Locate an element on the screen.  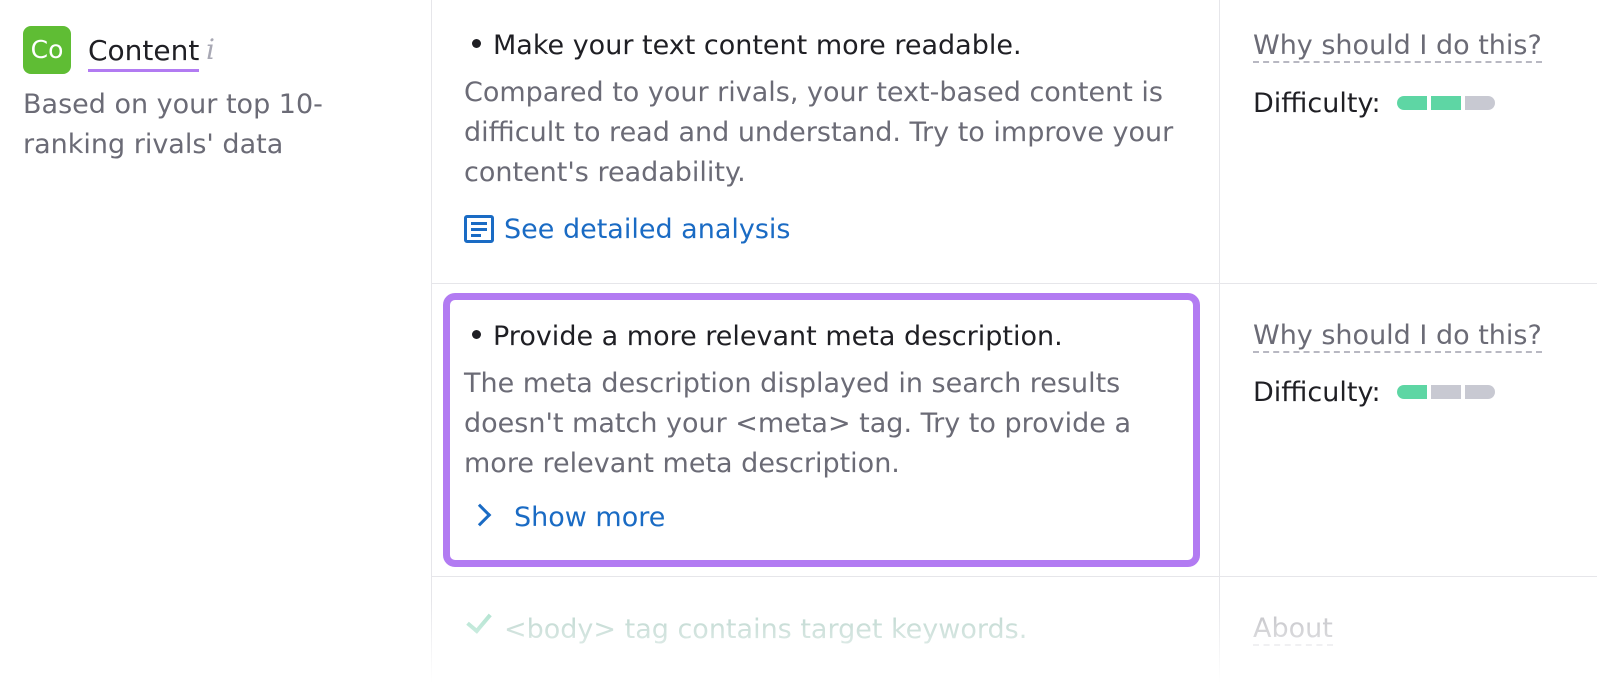
column-divider-right is located at coordinates (1219, 341).